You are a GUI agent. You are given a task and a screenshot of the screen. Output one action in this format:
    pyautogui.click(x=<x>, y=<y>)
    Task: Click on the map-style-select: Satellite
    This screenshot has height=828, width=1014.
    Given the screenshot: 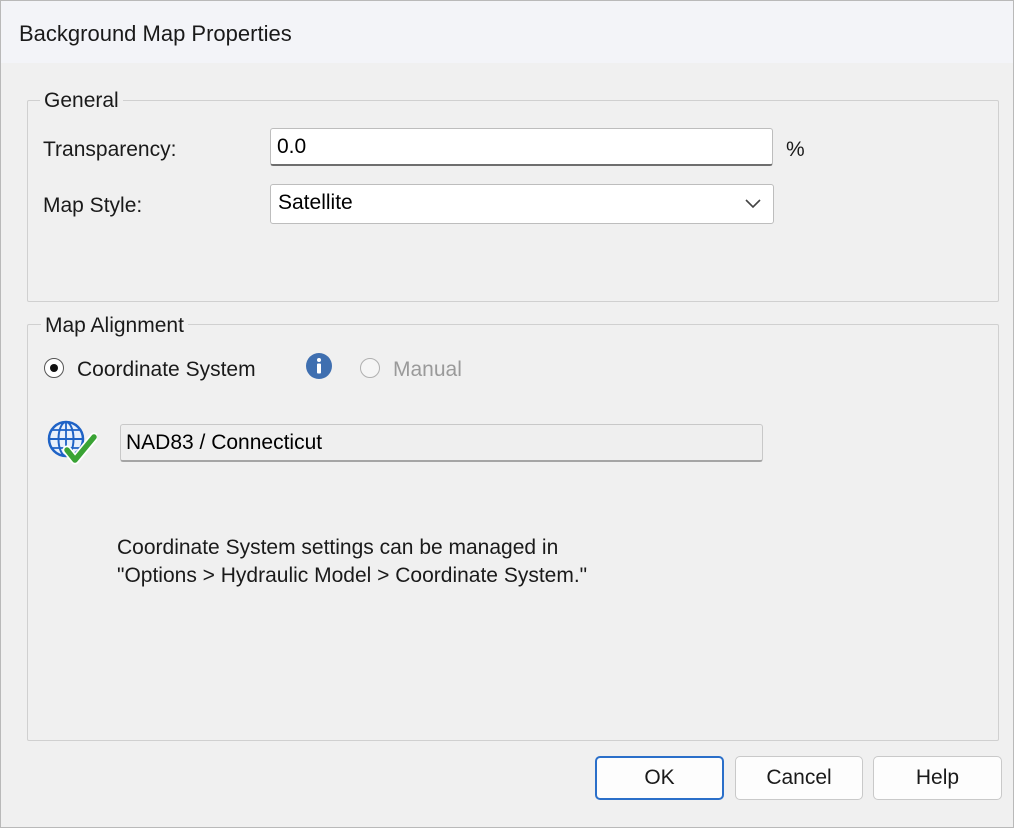 What is the action you would take?
    pyautogui.click(x=522, y=204)
    